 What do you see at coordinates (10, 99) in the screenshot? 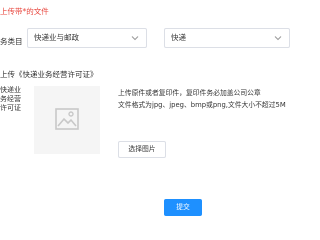
I see `license-side-label: 快递业务经营许可证` at bounding box center [10, 99].